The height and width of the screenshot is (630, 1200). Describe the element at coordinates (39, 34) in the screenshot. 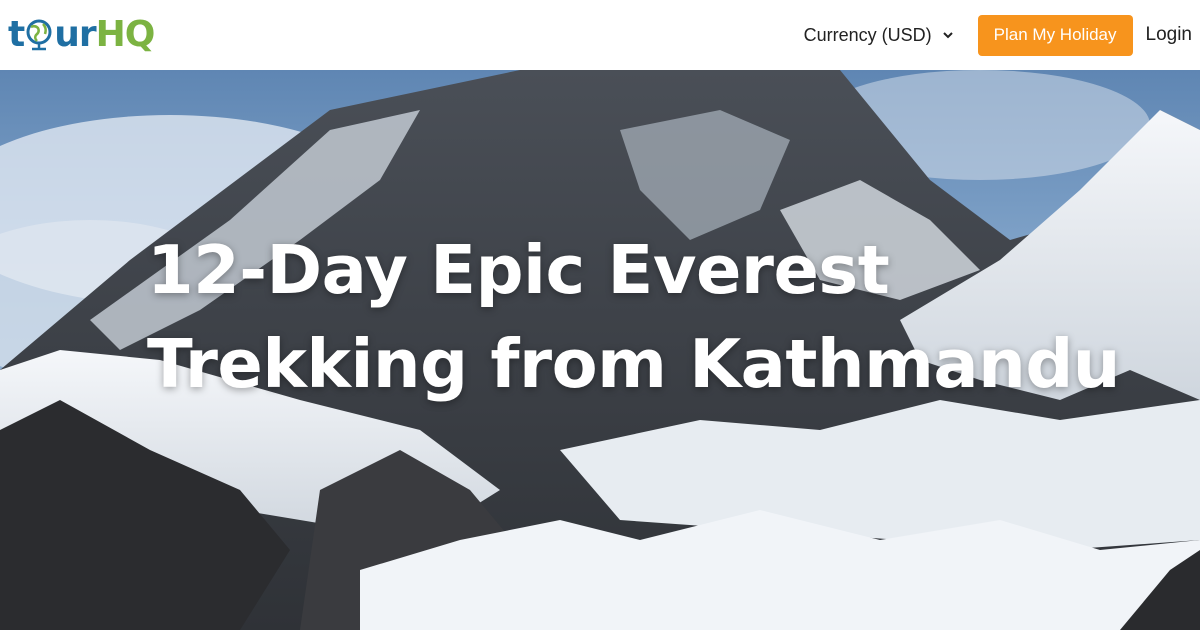

I see `globe-icon` at that location.